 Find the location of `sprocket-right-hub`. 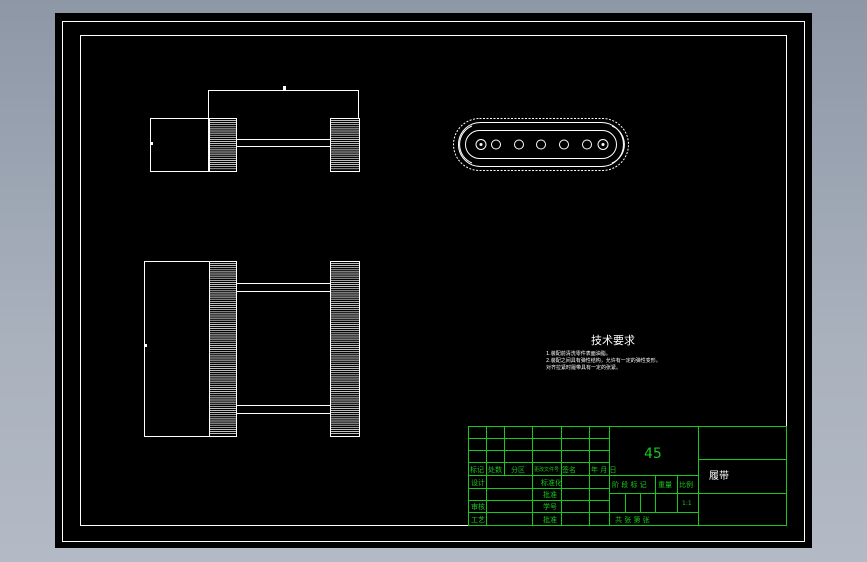

sprocket-right-hub is located at coordinates (603, 144).